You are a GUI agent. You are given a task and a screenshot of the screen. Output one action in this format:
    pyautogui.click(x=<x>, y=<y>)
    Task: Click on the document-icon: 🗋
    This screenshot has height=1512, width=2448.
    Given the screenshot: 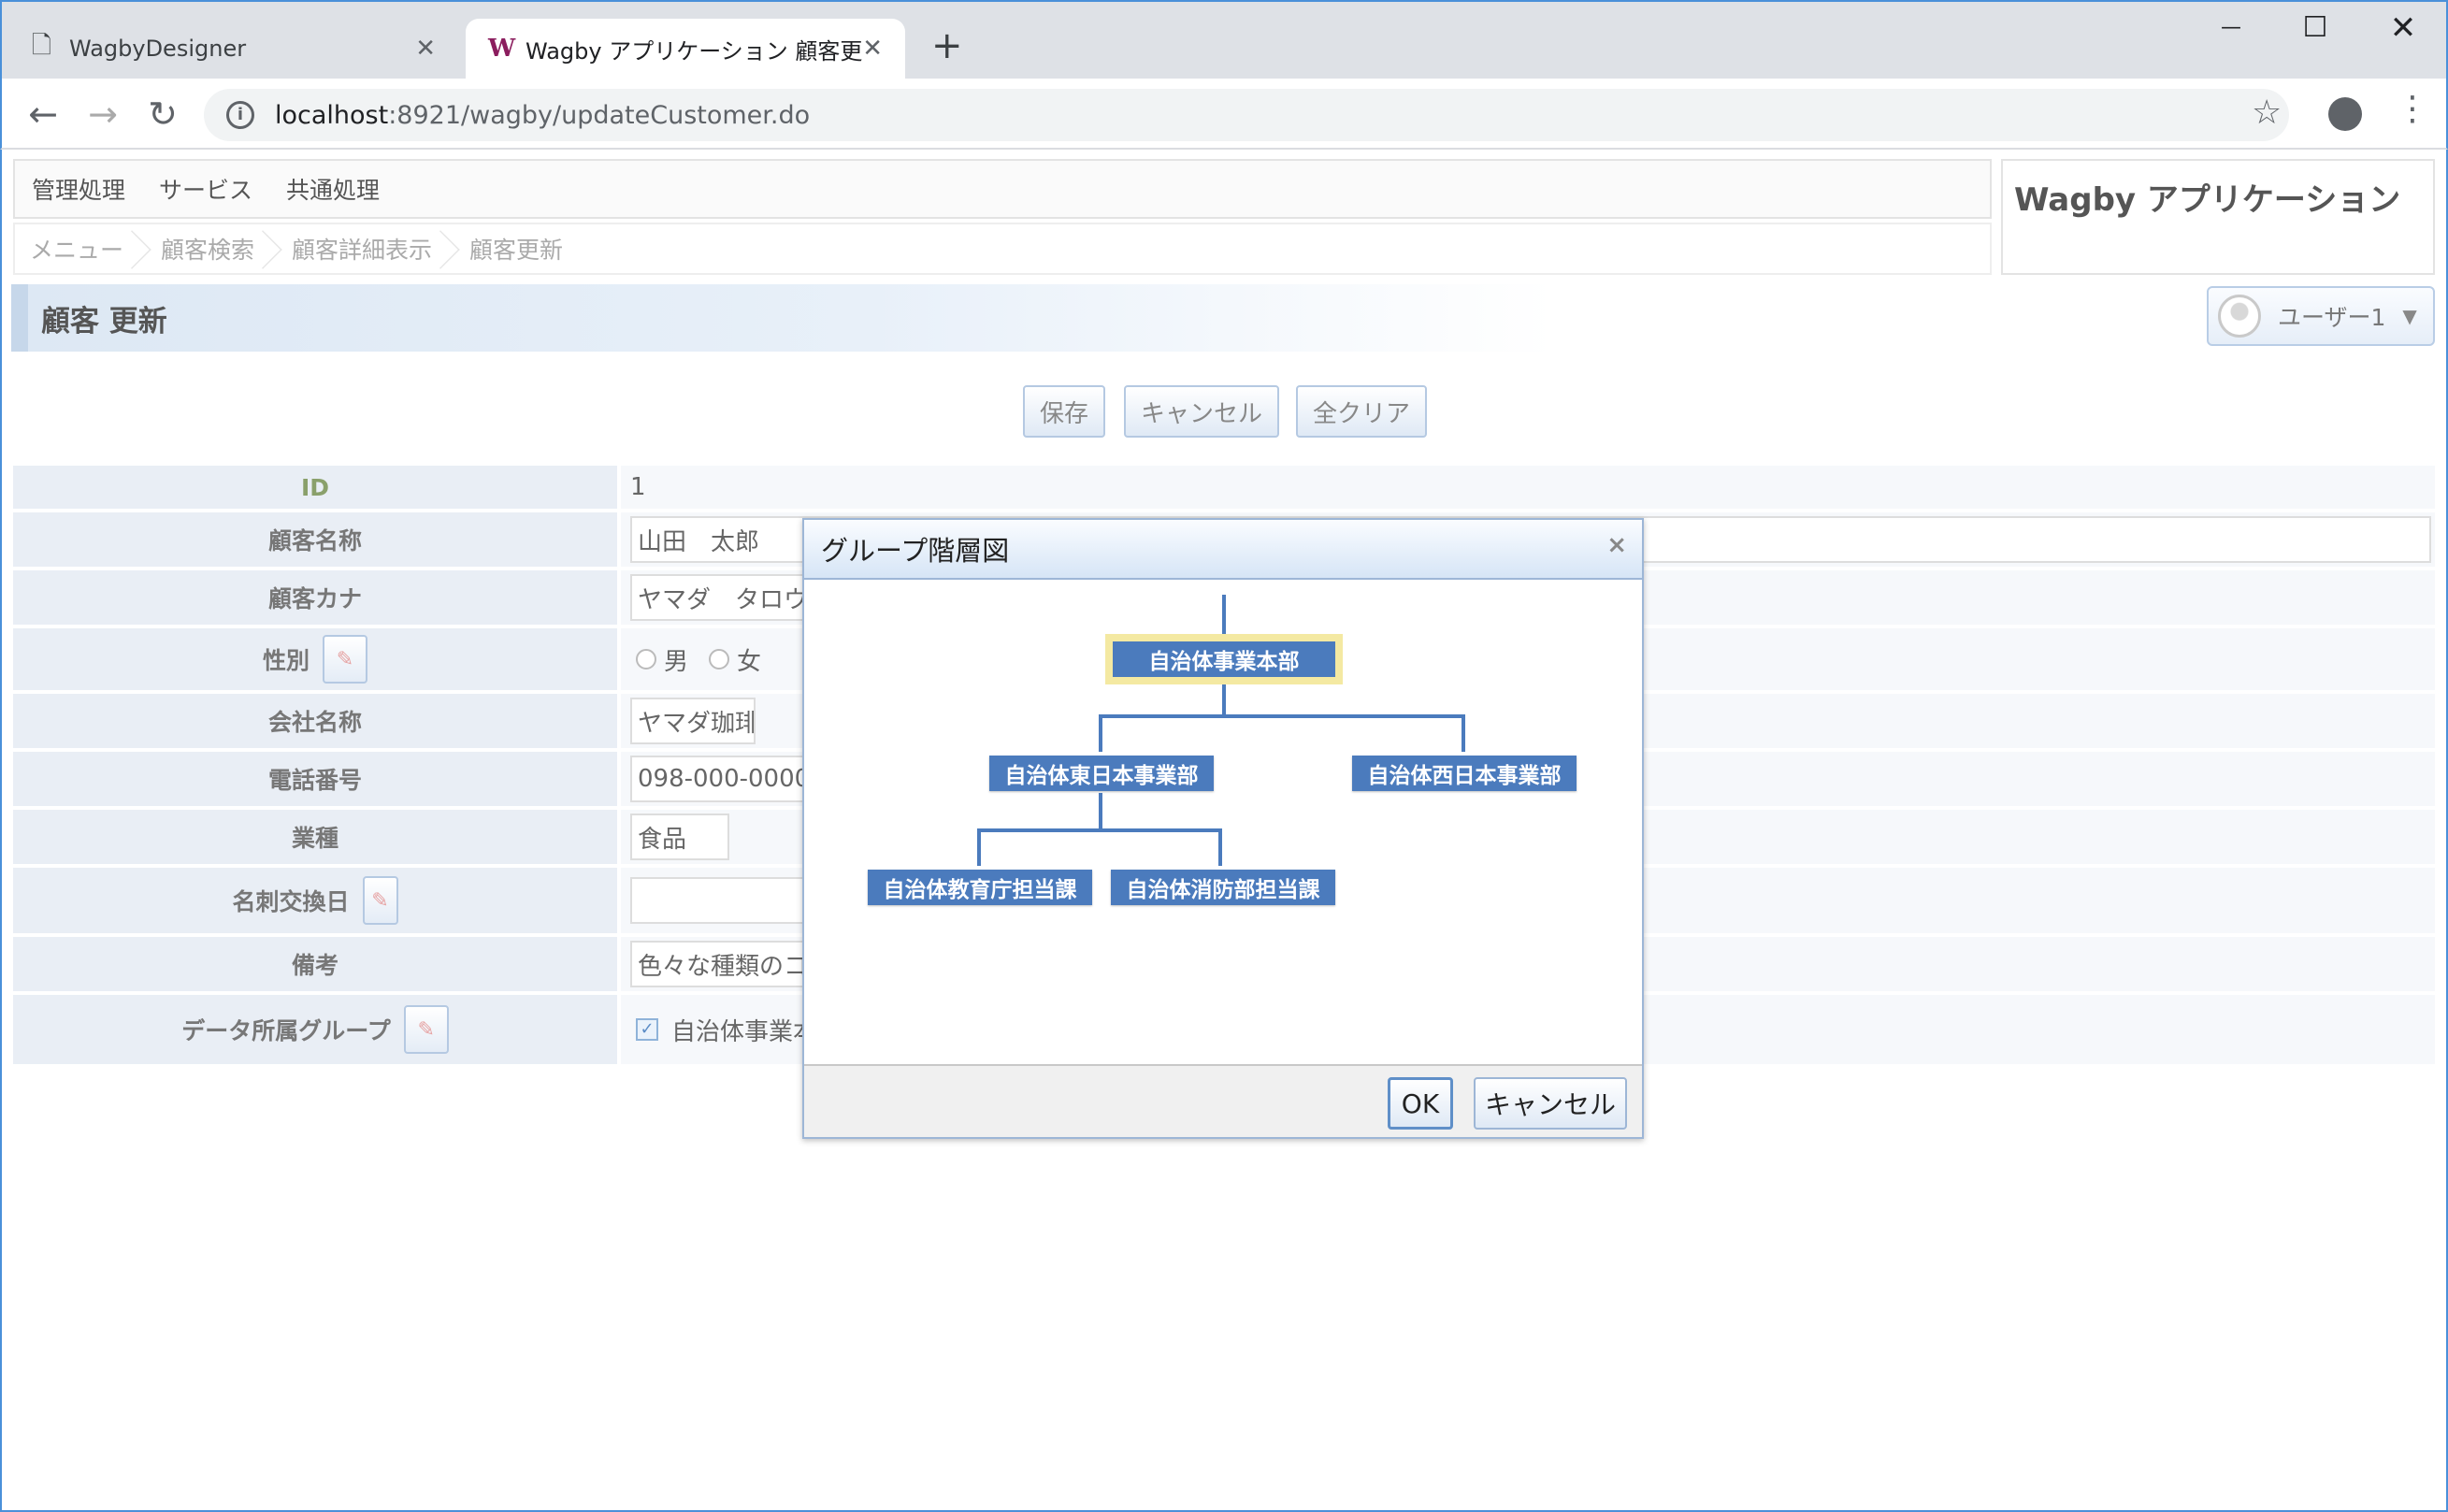 What is the action you would take?
    pyautogui.click(x=41, y=46)
    